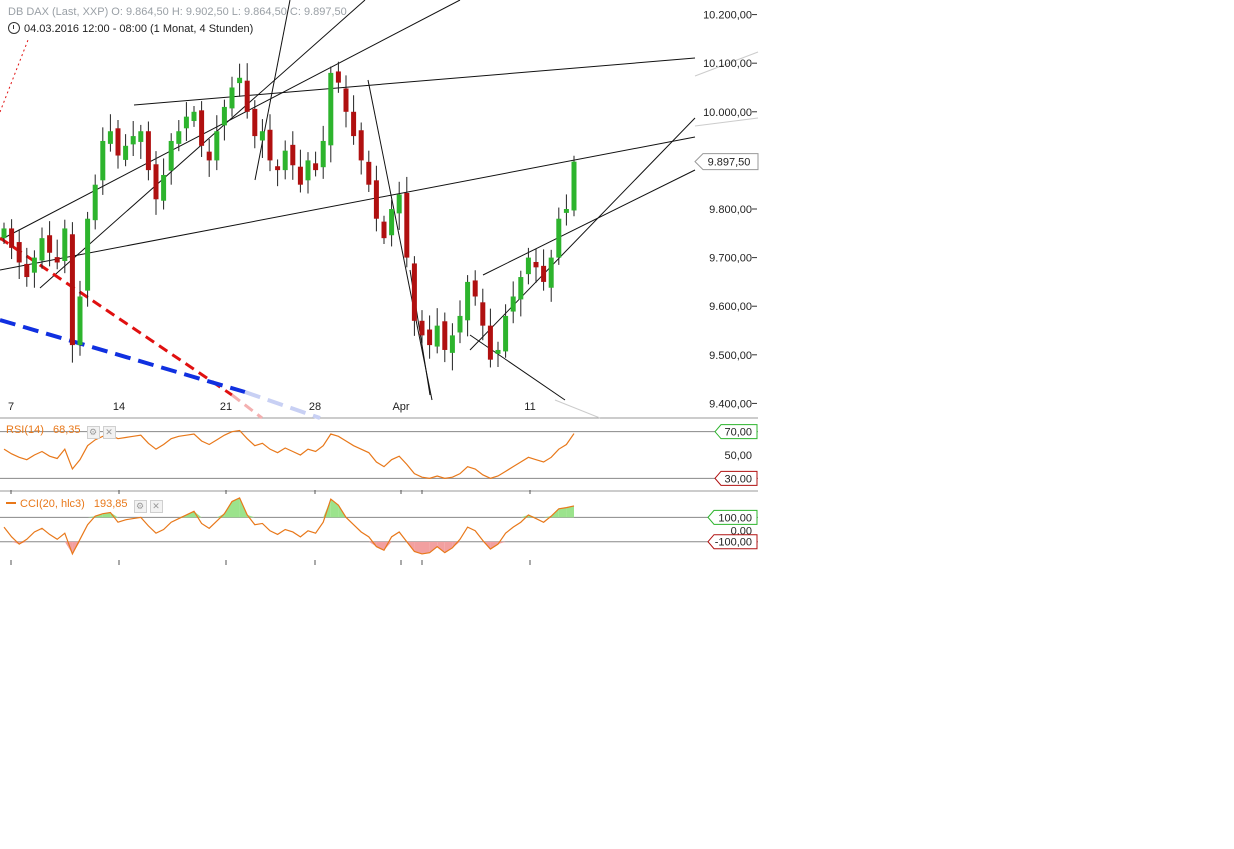  Describe the element at coordinates (119, 407) in the screenshot. I see `x-tick-label: 14` at that location.